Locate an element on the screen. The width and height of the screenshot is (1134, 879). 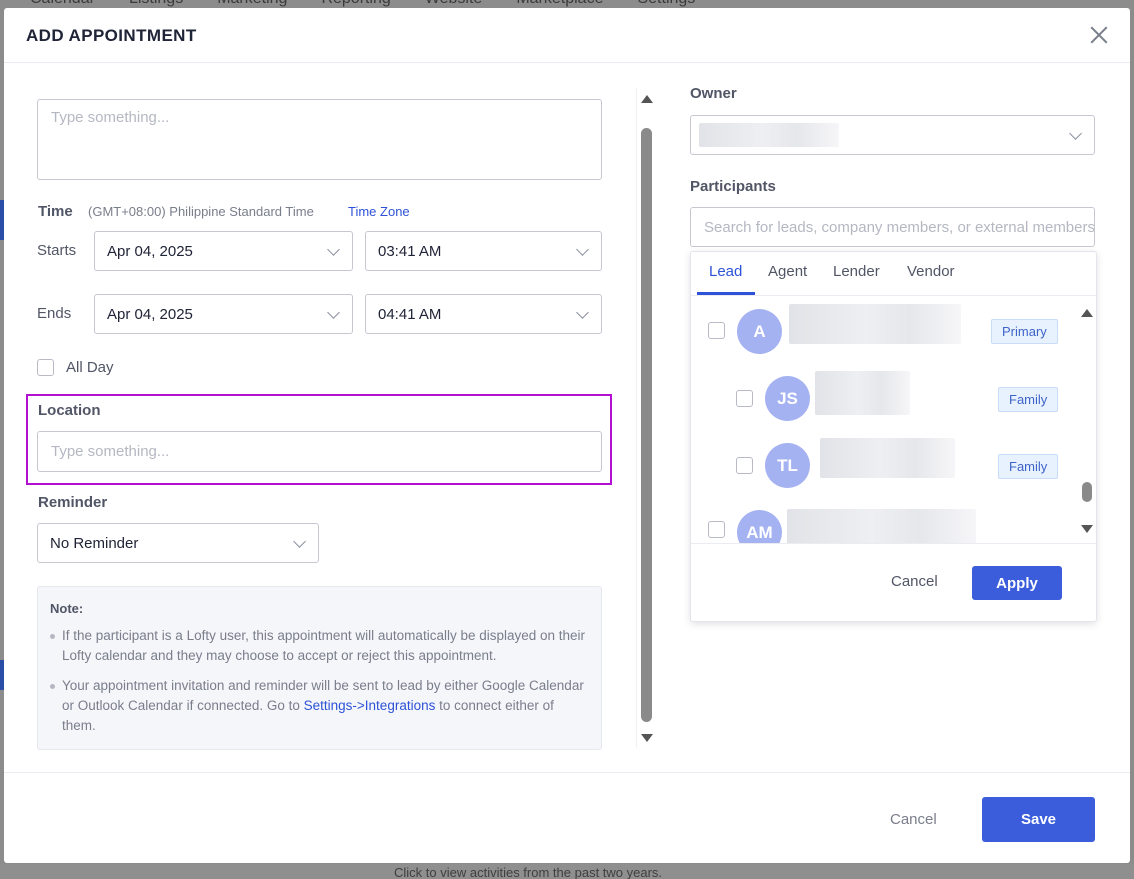
save-button: Save is located at coordinates (1038, 819).